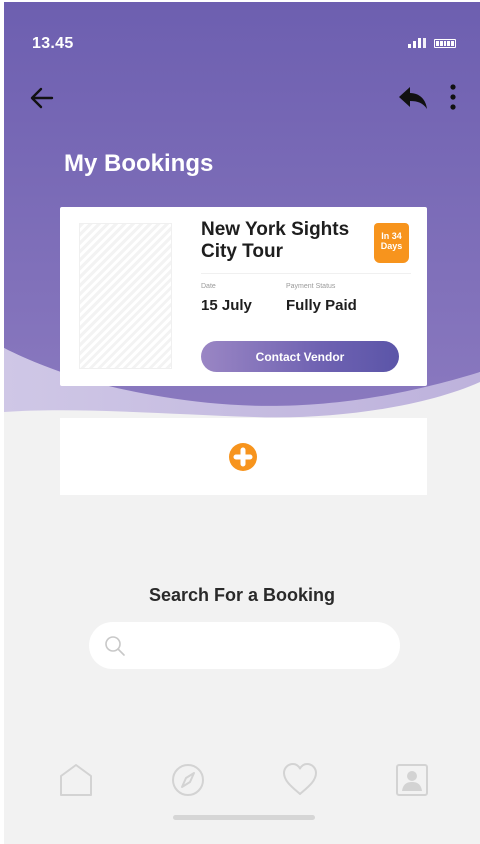 This screenshot has height=844, width=480. Describe the element at coordinates (139, 163) in the screenshot. I see `page-title: My Bookings` at that location.